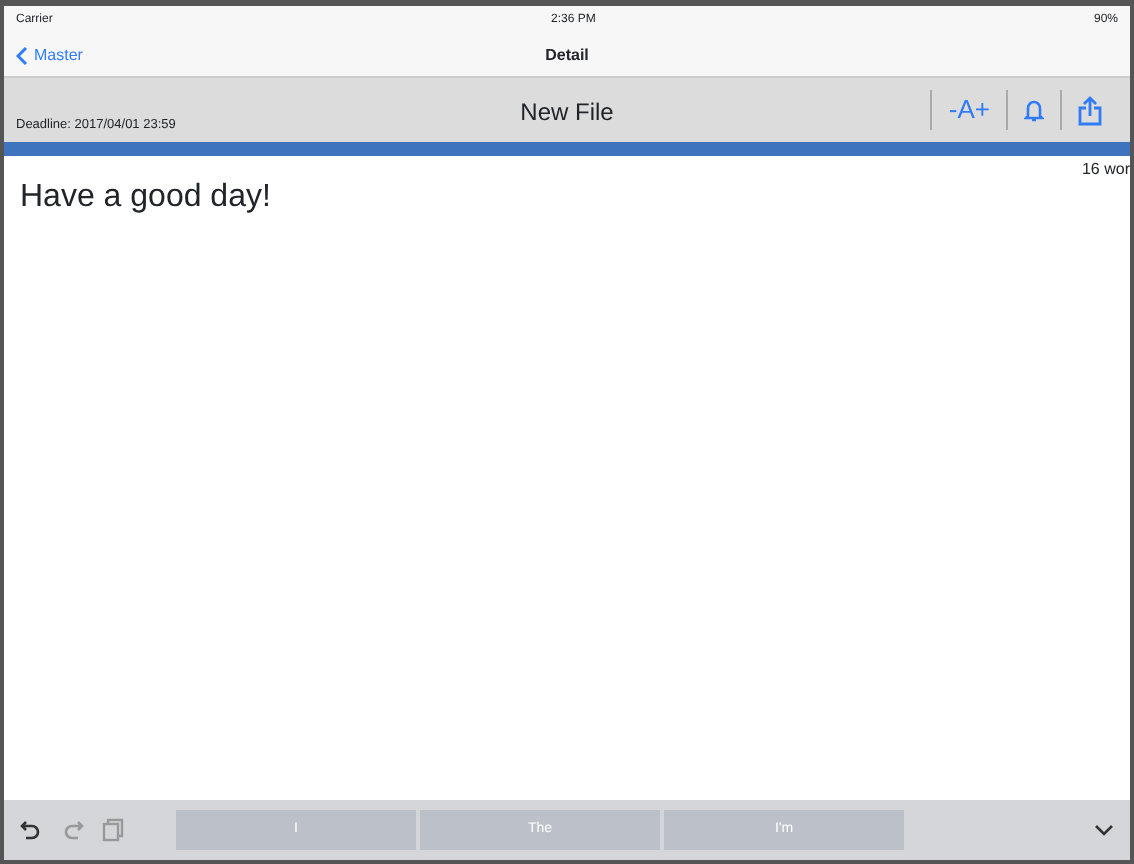 The image size is (1134, 864). What do you see at coordinates (32, 830) in the screenshot?
I see `undo-icon` at bounding box center [32, 830].